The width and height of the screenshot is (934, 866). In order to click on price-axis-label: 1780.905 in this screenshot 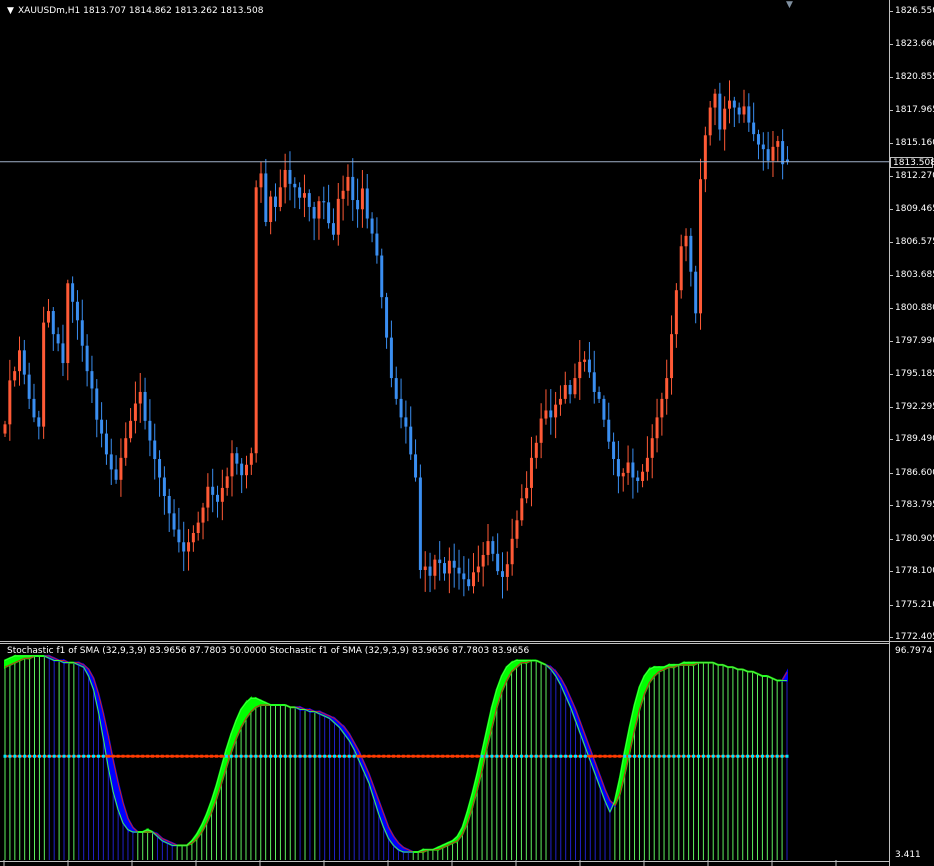, I will do `click(914, 539)`.